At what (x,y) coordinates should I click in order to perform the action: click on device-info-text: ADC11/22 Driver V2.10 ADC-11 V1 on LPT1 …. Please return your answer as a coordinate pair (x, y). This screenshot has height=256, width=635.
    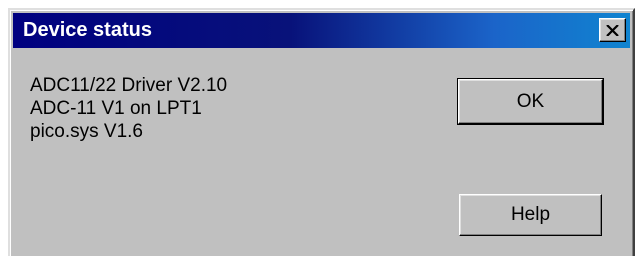
    Looking at the image, I should click on (128, 108).